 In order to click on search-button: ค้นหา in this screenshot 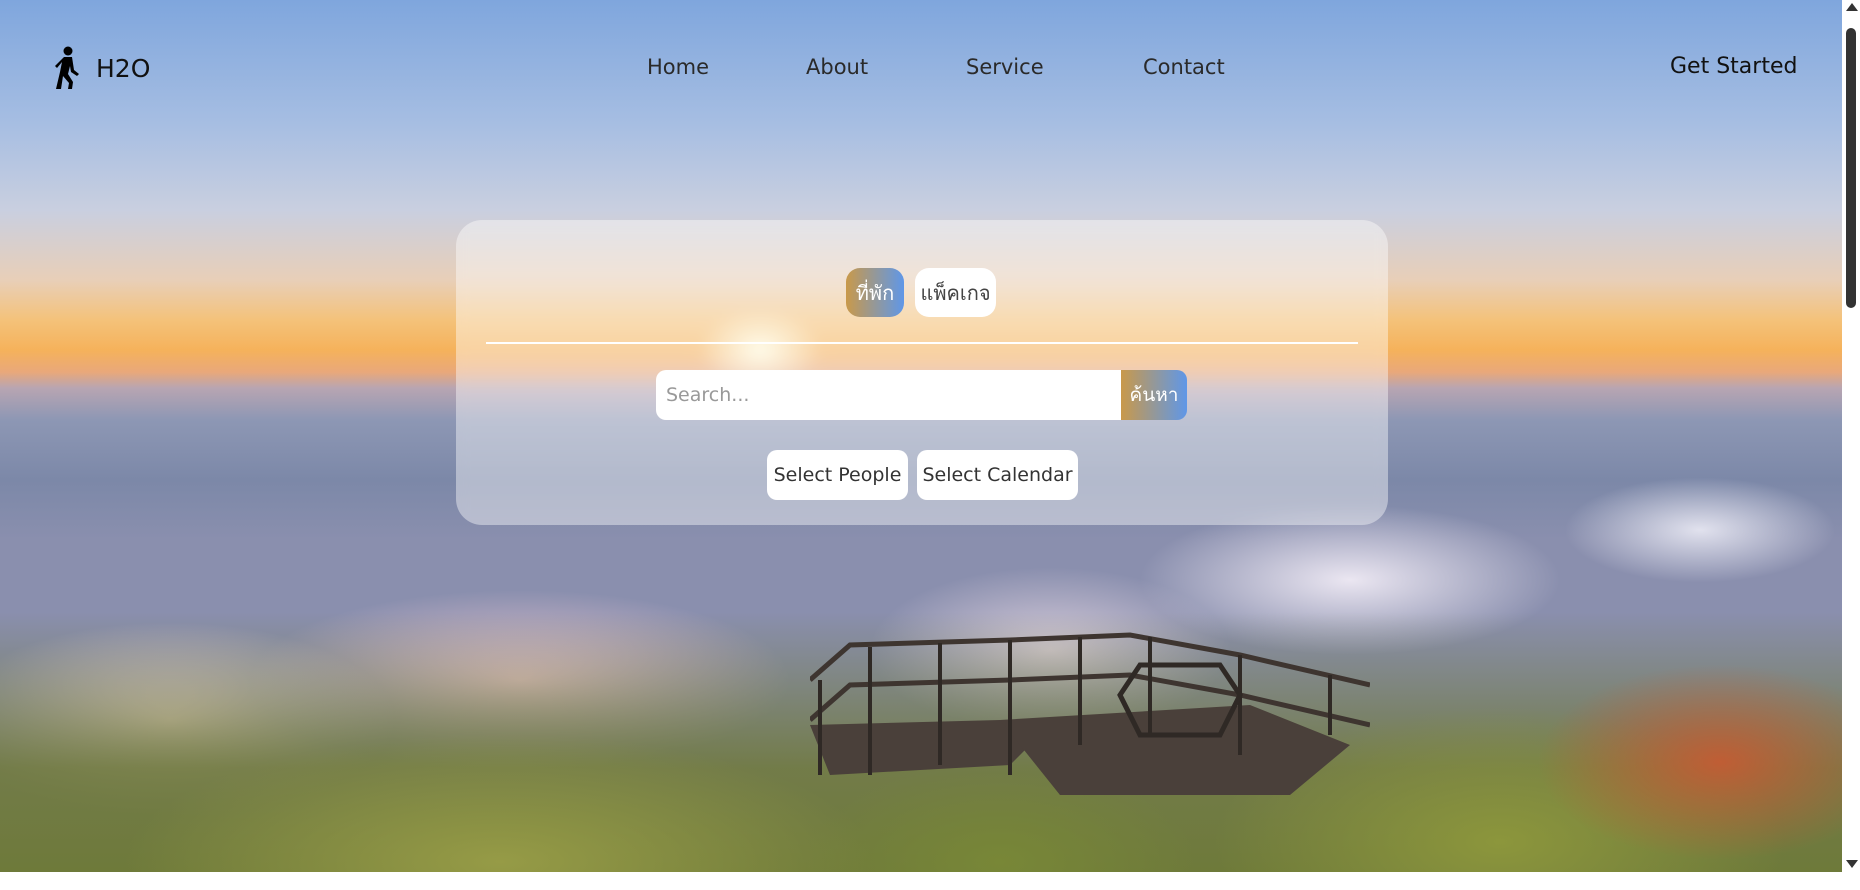, I will do `click(1154, 395)`.